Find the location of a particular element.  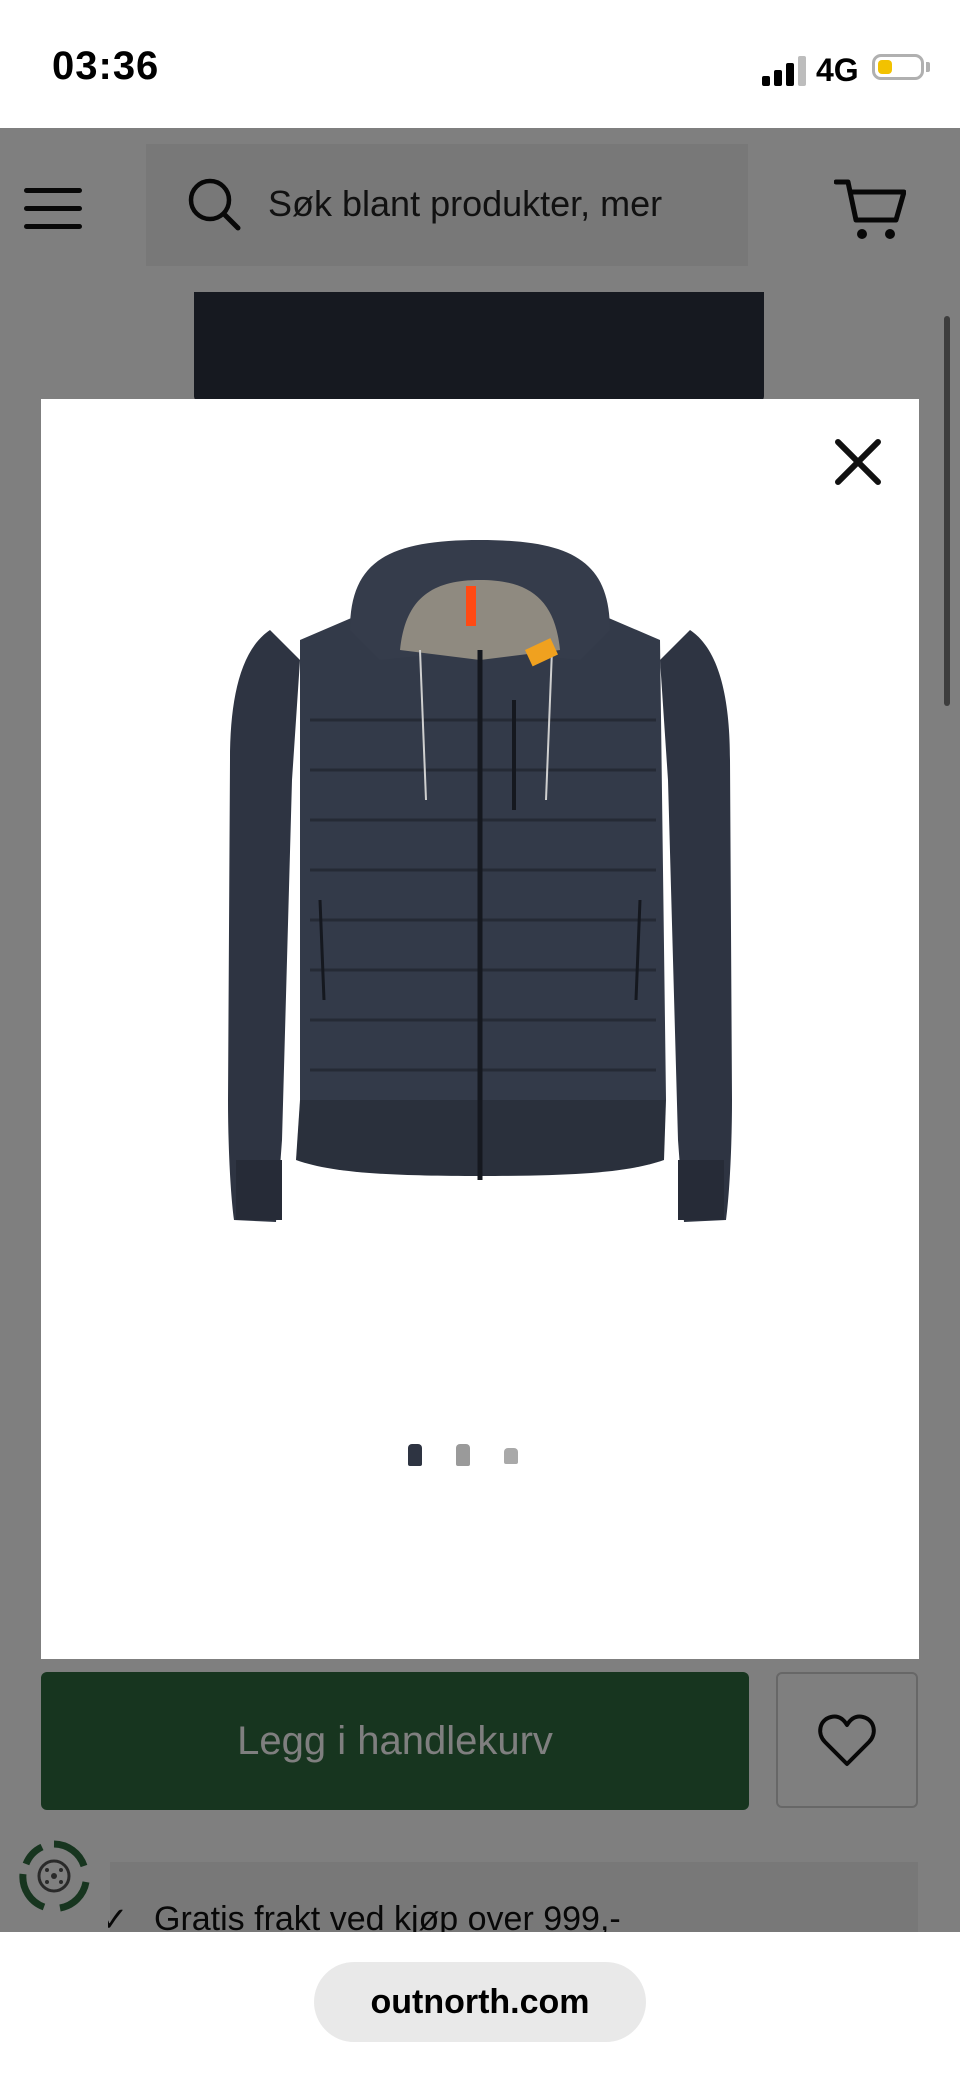

battery-icon is located at coordinates (898, 67).